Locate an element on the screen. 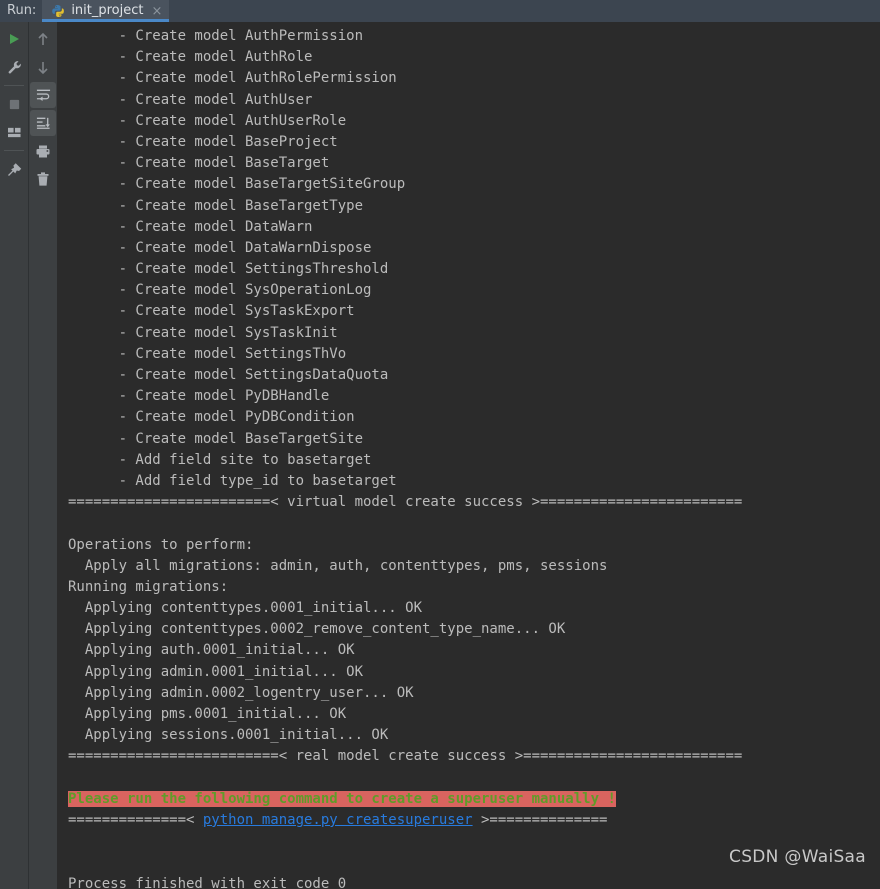  console-line: - Create model BaseProject is located at coordinates (203, 141).